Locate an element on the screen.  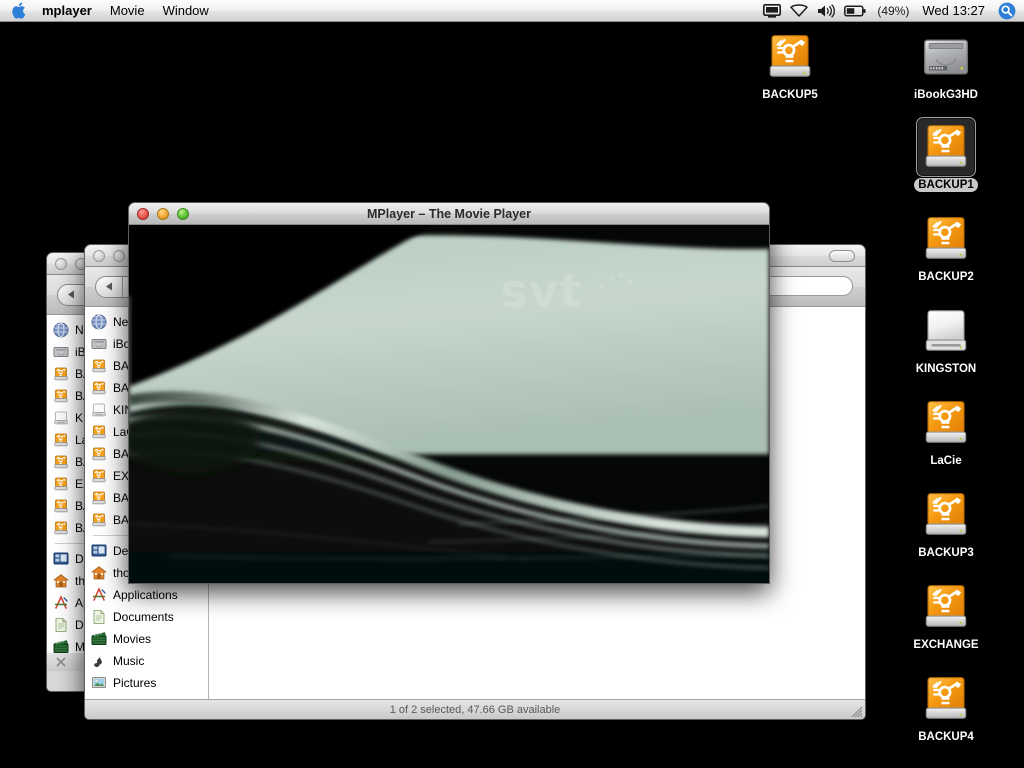
sidebar-item-label: Applications is located at coordinates (145, 595).